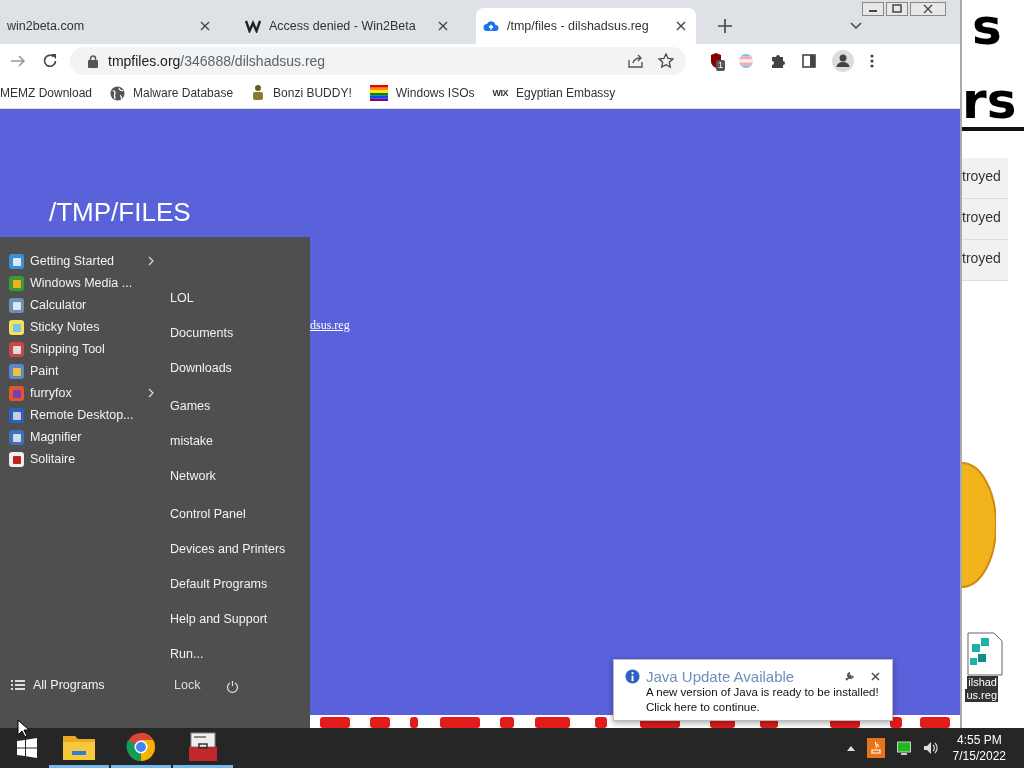 This screenshot has height=768, width=1024. I want to click on speaker-icon, so click(930, 748).